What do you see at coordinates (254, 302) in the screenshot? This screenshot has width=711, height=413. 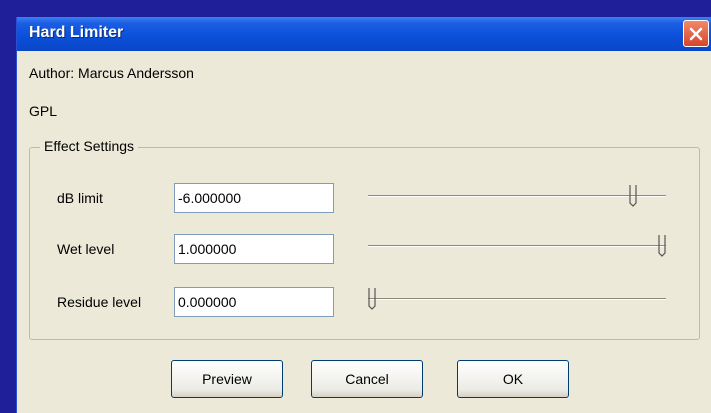 I see `residue-level-input` at bounding box center [254, 302].